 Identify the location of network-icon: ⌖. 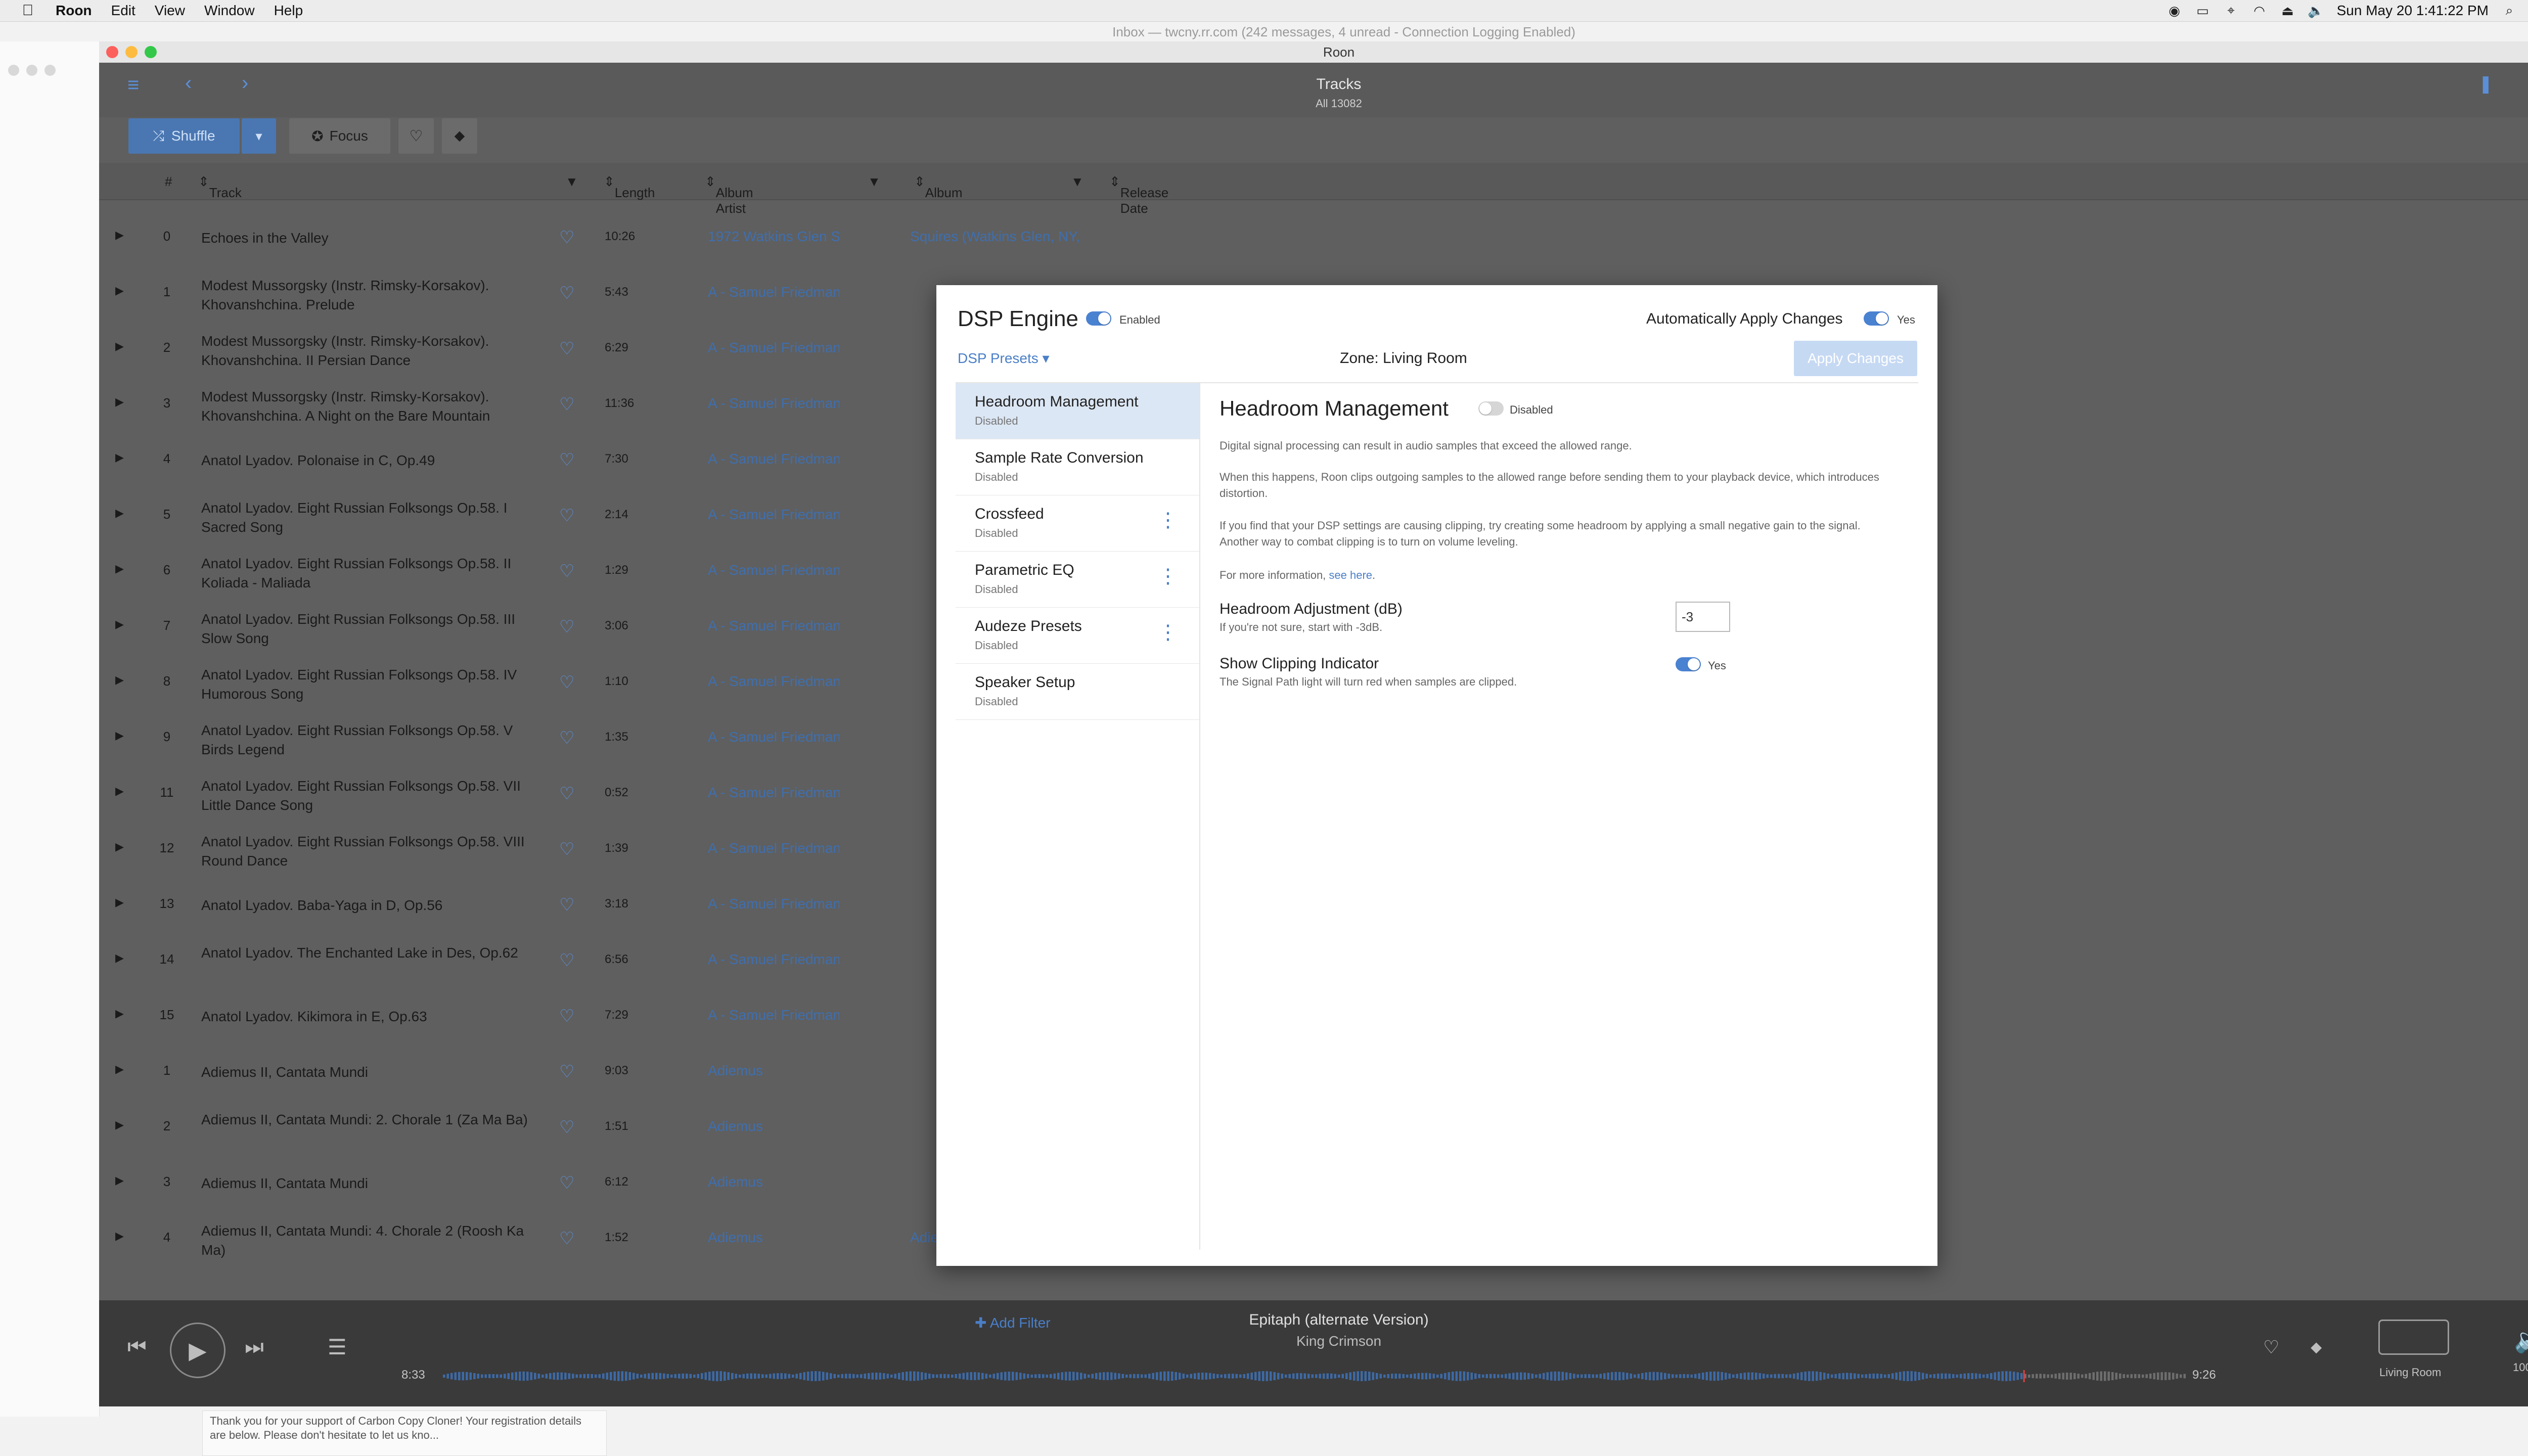
(2232, 10).